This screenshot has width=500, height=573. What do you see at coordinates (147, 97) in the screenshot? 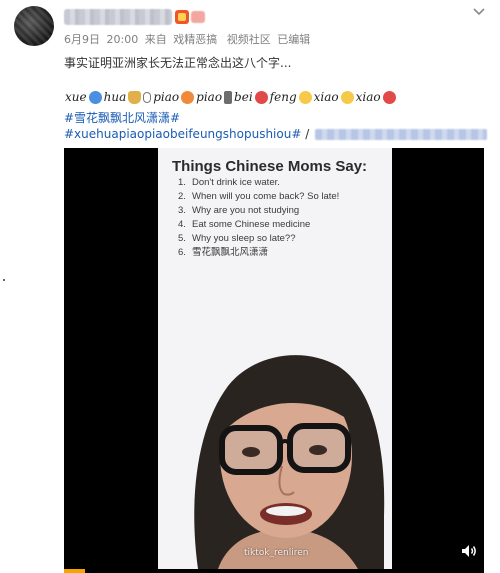
I see `squiggle-emoji-icon` at bounding box center [147, 97].